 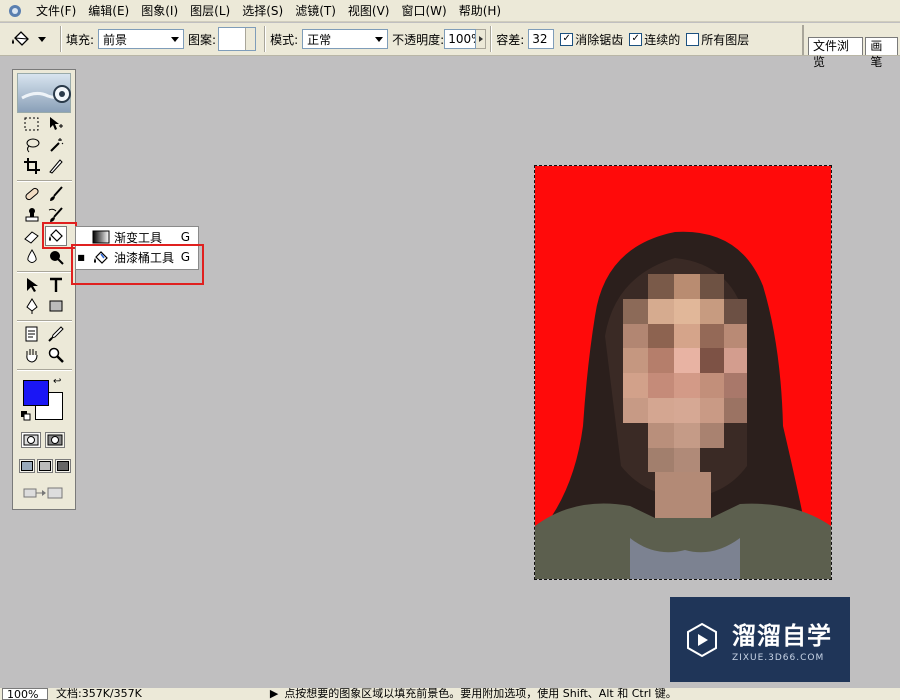 What do you see at coordinates (36, 393) in the screenshot?
I see `foreground-color-swatch` at bounding box center [36, 393].